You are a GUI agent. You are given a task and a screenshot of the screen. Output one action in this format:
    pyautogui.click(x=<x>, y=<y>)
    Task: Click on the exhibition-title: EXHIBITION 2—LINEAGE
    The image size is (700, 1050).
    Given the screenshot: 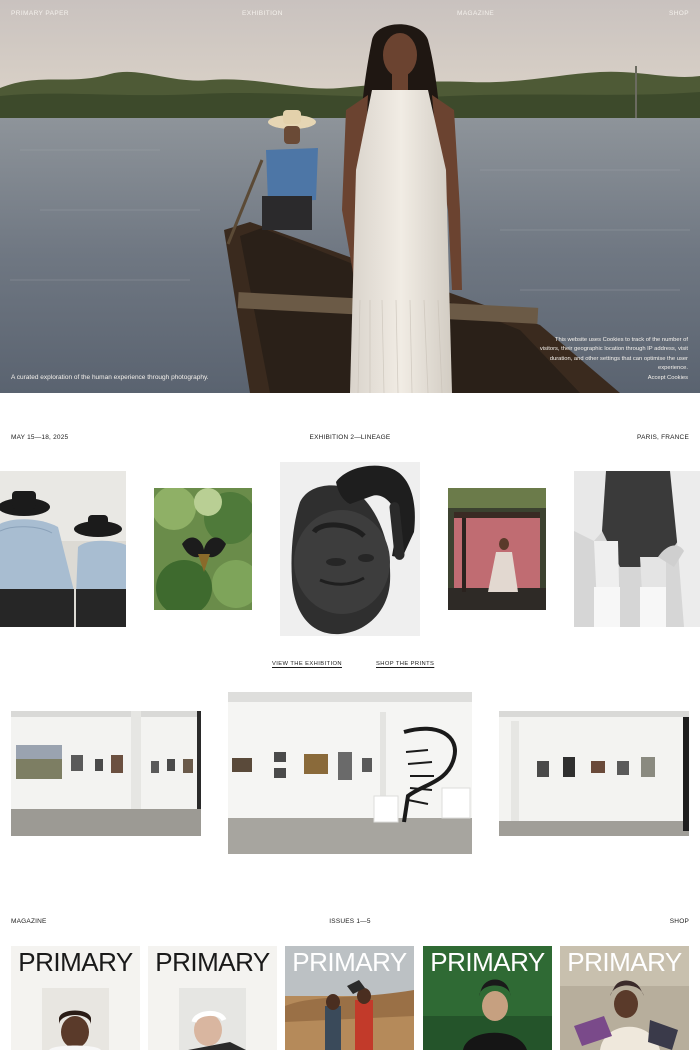 What is the action you would take?
    pyautogui.click(x=350, y=437)
    